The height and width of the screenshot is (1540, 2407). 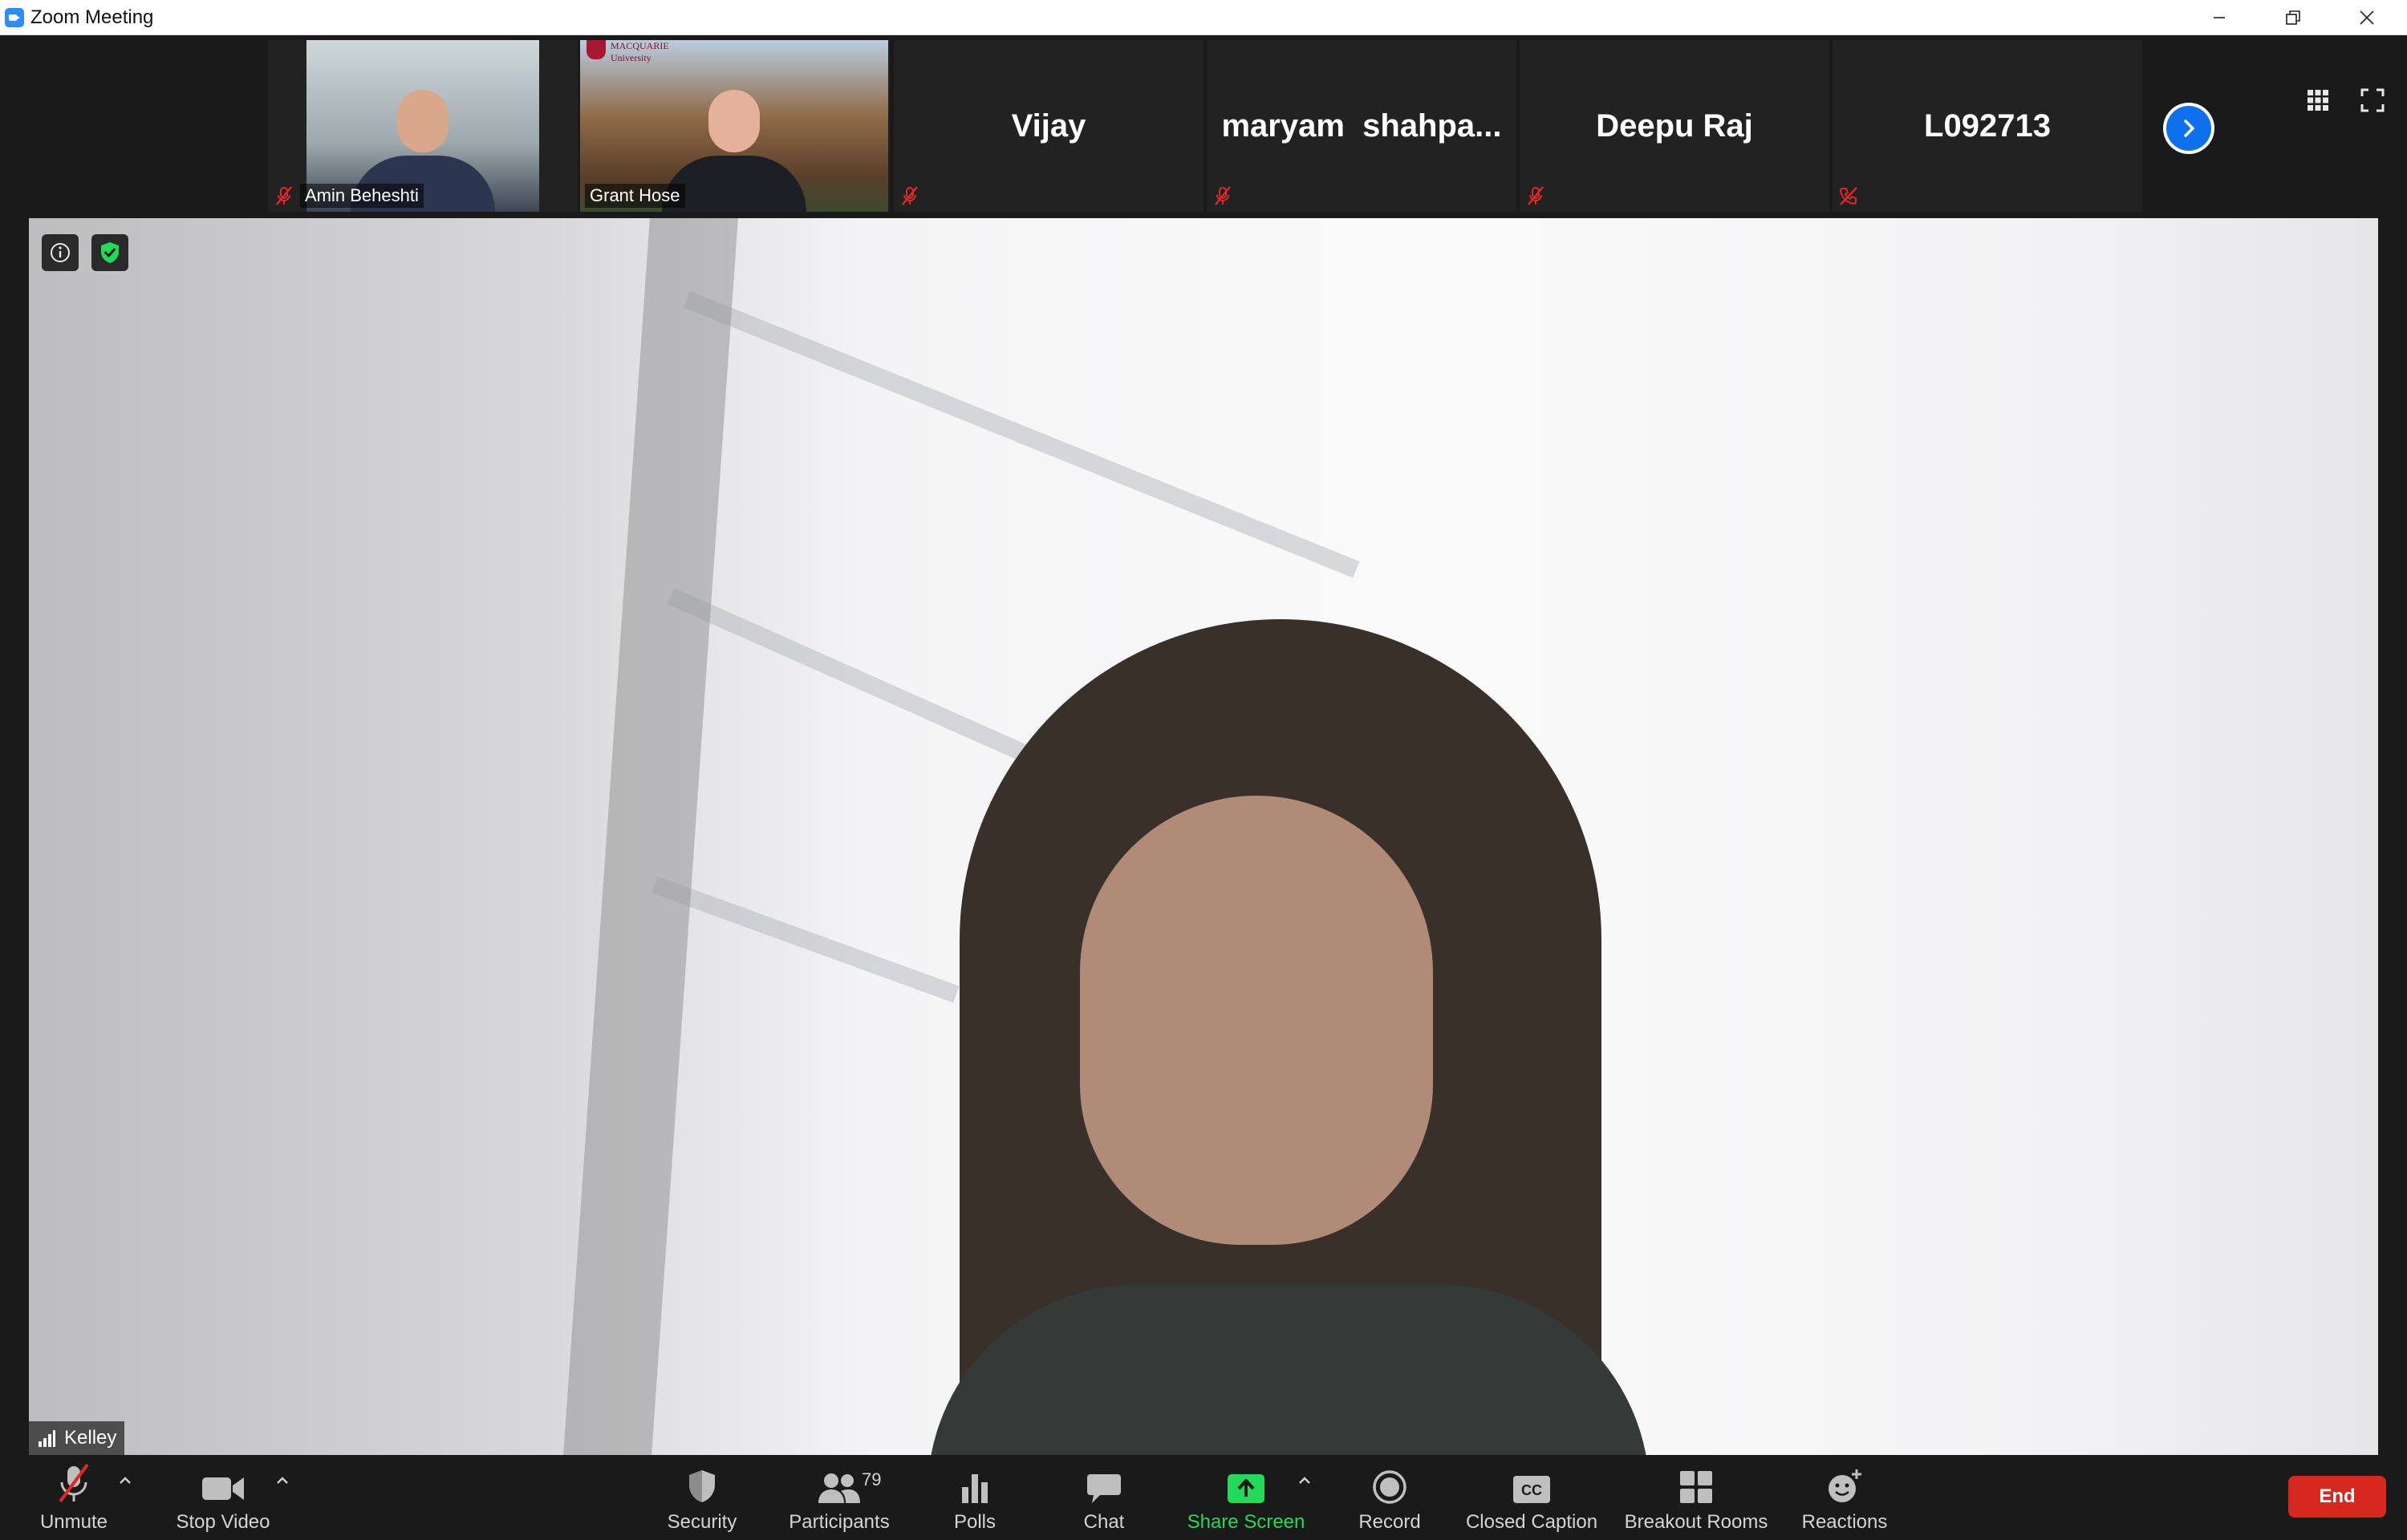 What do you see at coordinates (975, 1522) in the screenshot?
I see `polls-label: Polls` at bounding box center [975, 1522].